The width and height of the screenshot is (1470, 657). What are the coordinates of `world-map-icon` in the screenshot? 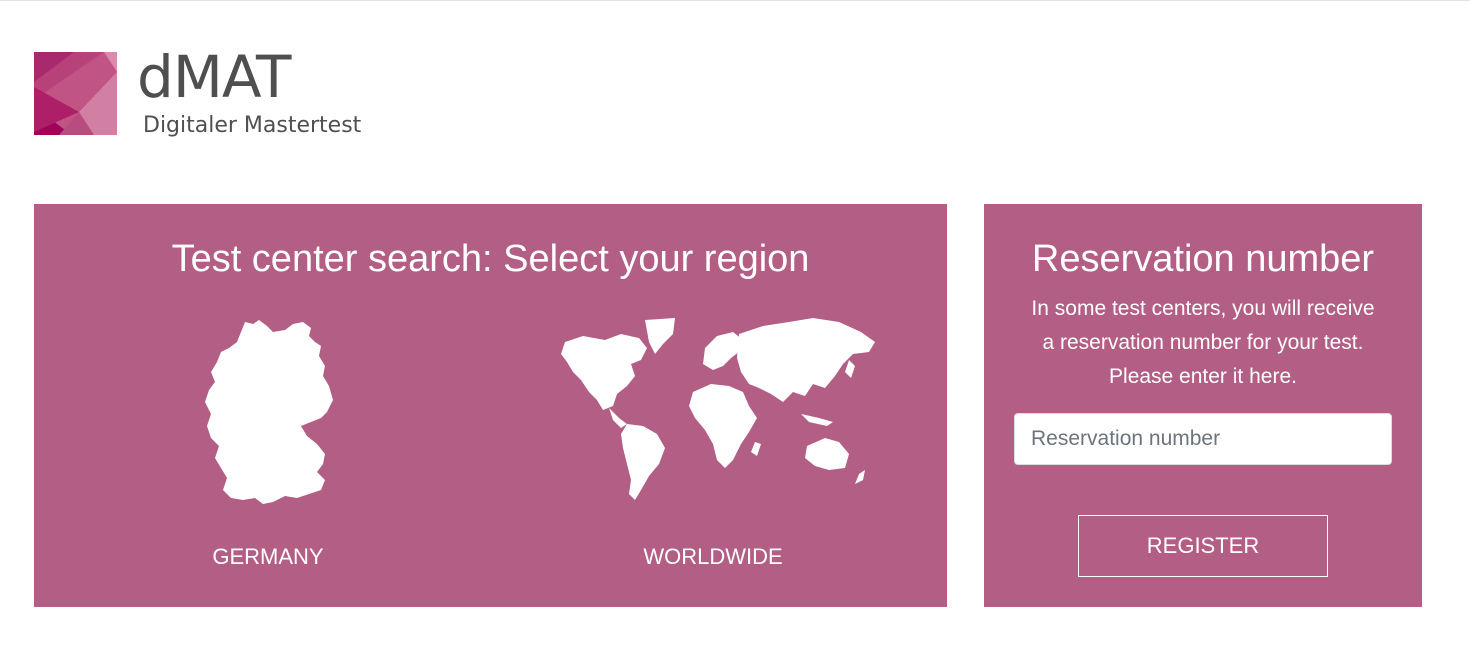 It's located at (718, 409).